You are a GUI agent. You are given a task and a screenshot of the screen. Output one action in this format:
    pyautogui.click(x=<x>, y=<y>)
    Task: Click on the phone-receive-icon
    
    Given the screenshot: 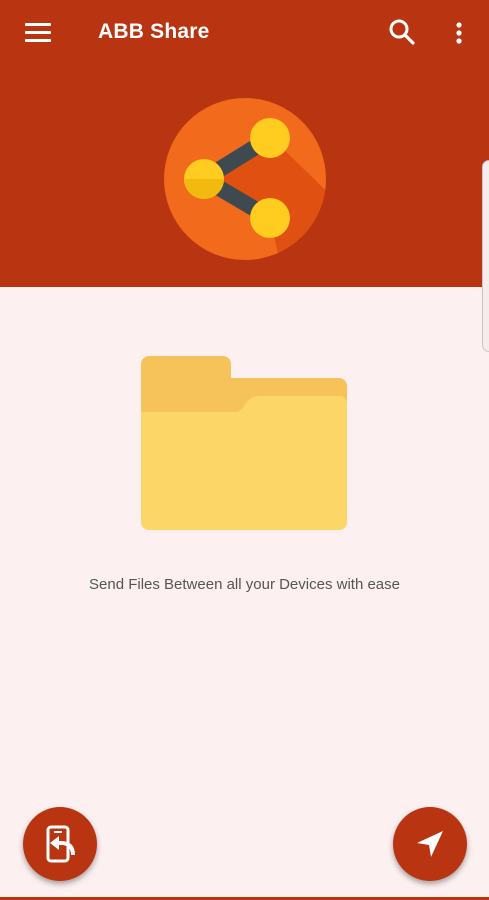 What is the action you would take?
    pyautogui.click(x=60, y=844)
    